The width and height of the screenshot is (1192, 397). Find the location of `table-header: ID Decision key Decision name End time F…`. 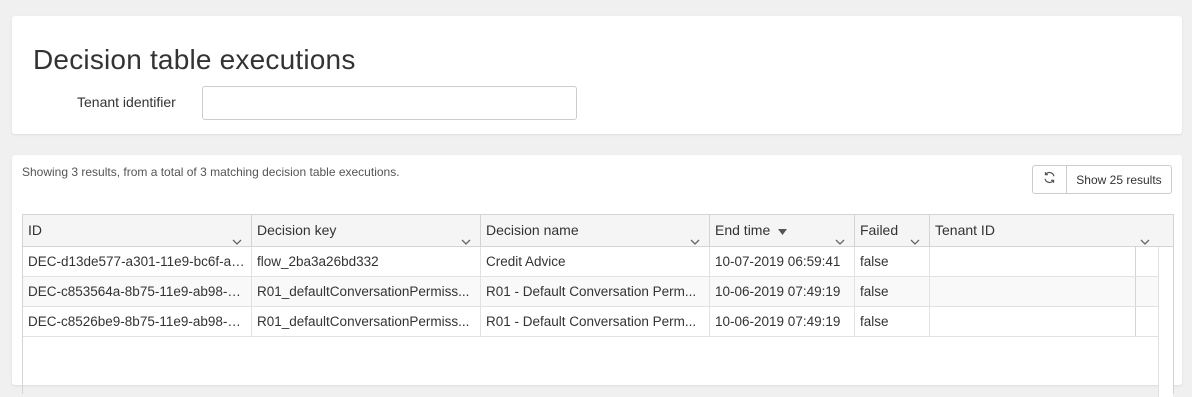

table-header: ID Decision key Decision name End time F… is located at coordinates (598, 231).